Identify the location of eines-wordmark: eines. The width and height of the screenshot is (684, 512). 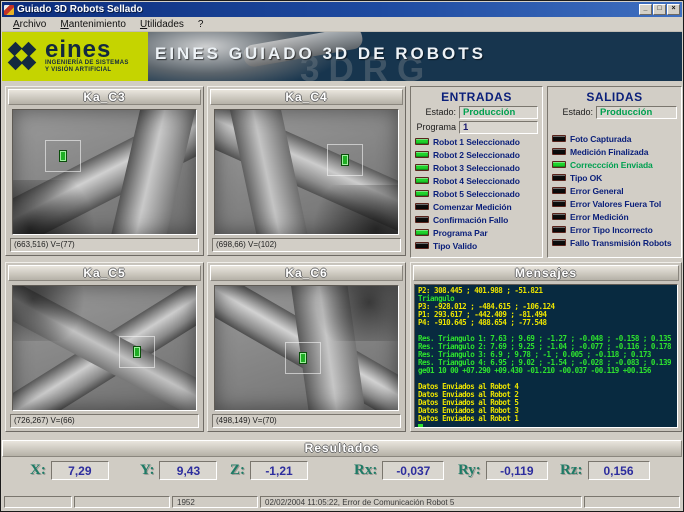
(78, 49).